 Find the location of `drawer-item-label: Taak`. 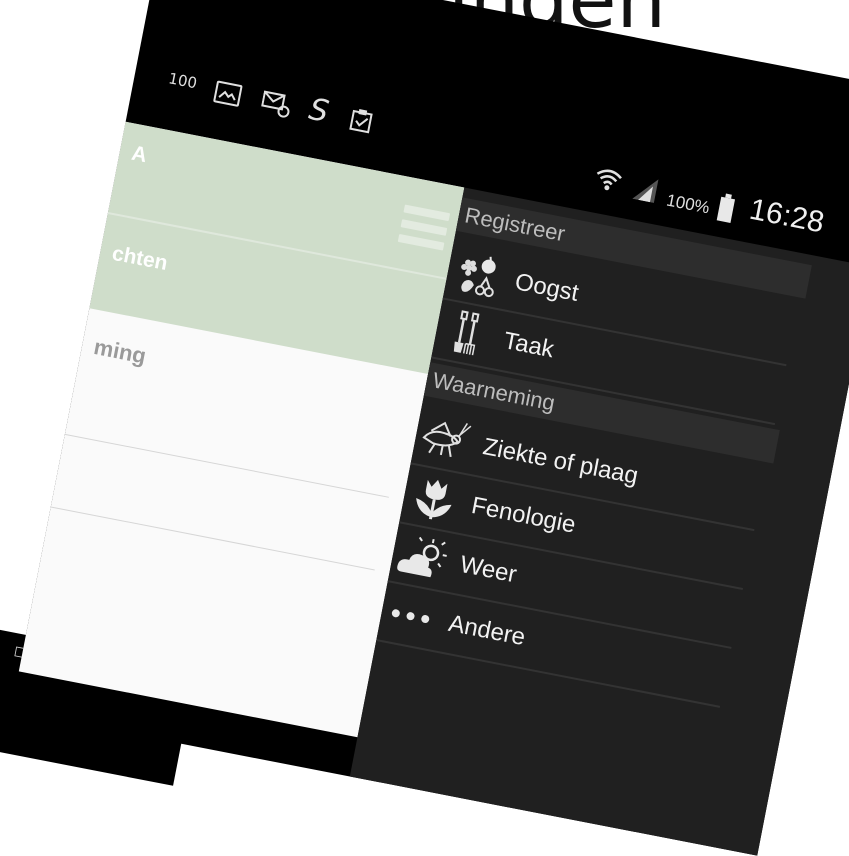

drawer-item-label: Taak is located at coordinates (529, 345).